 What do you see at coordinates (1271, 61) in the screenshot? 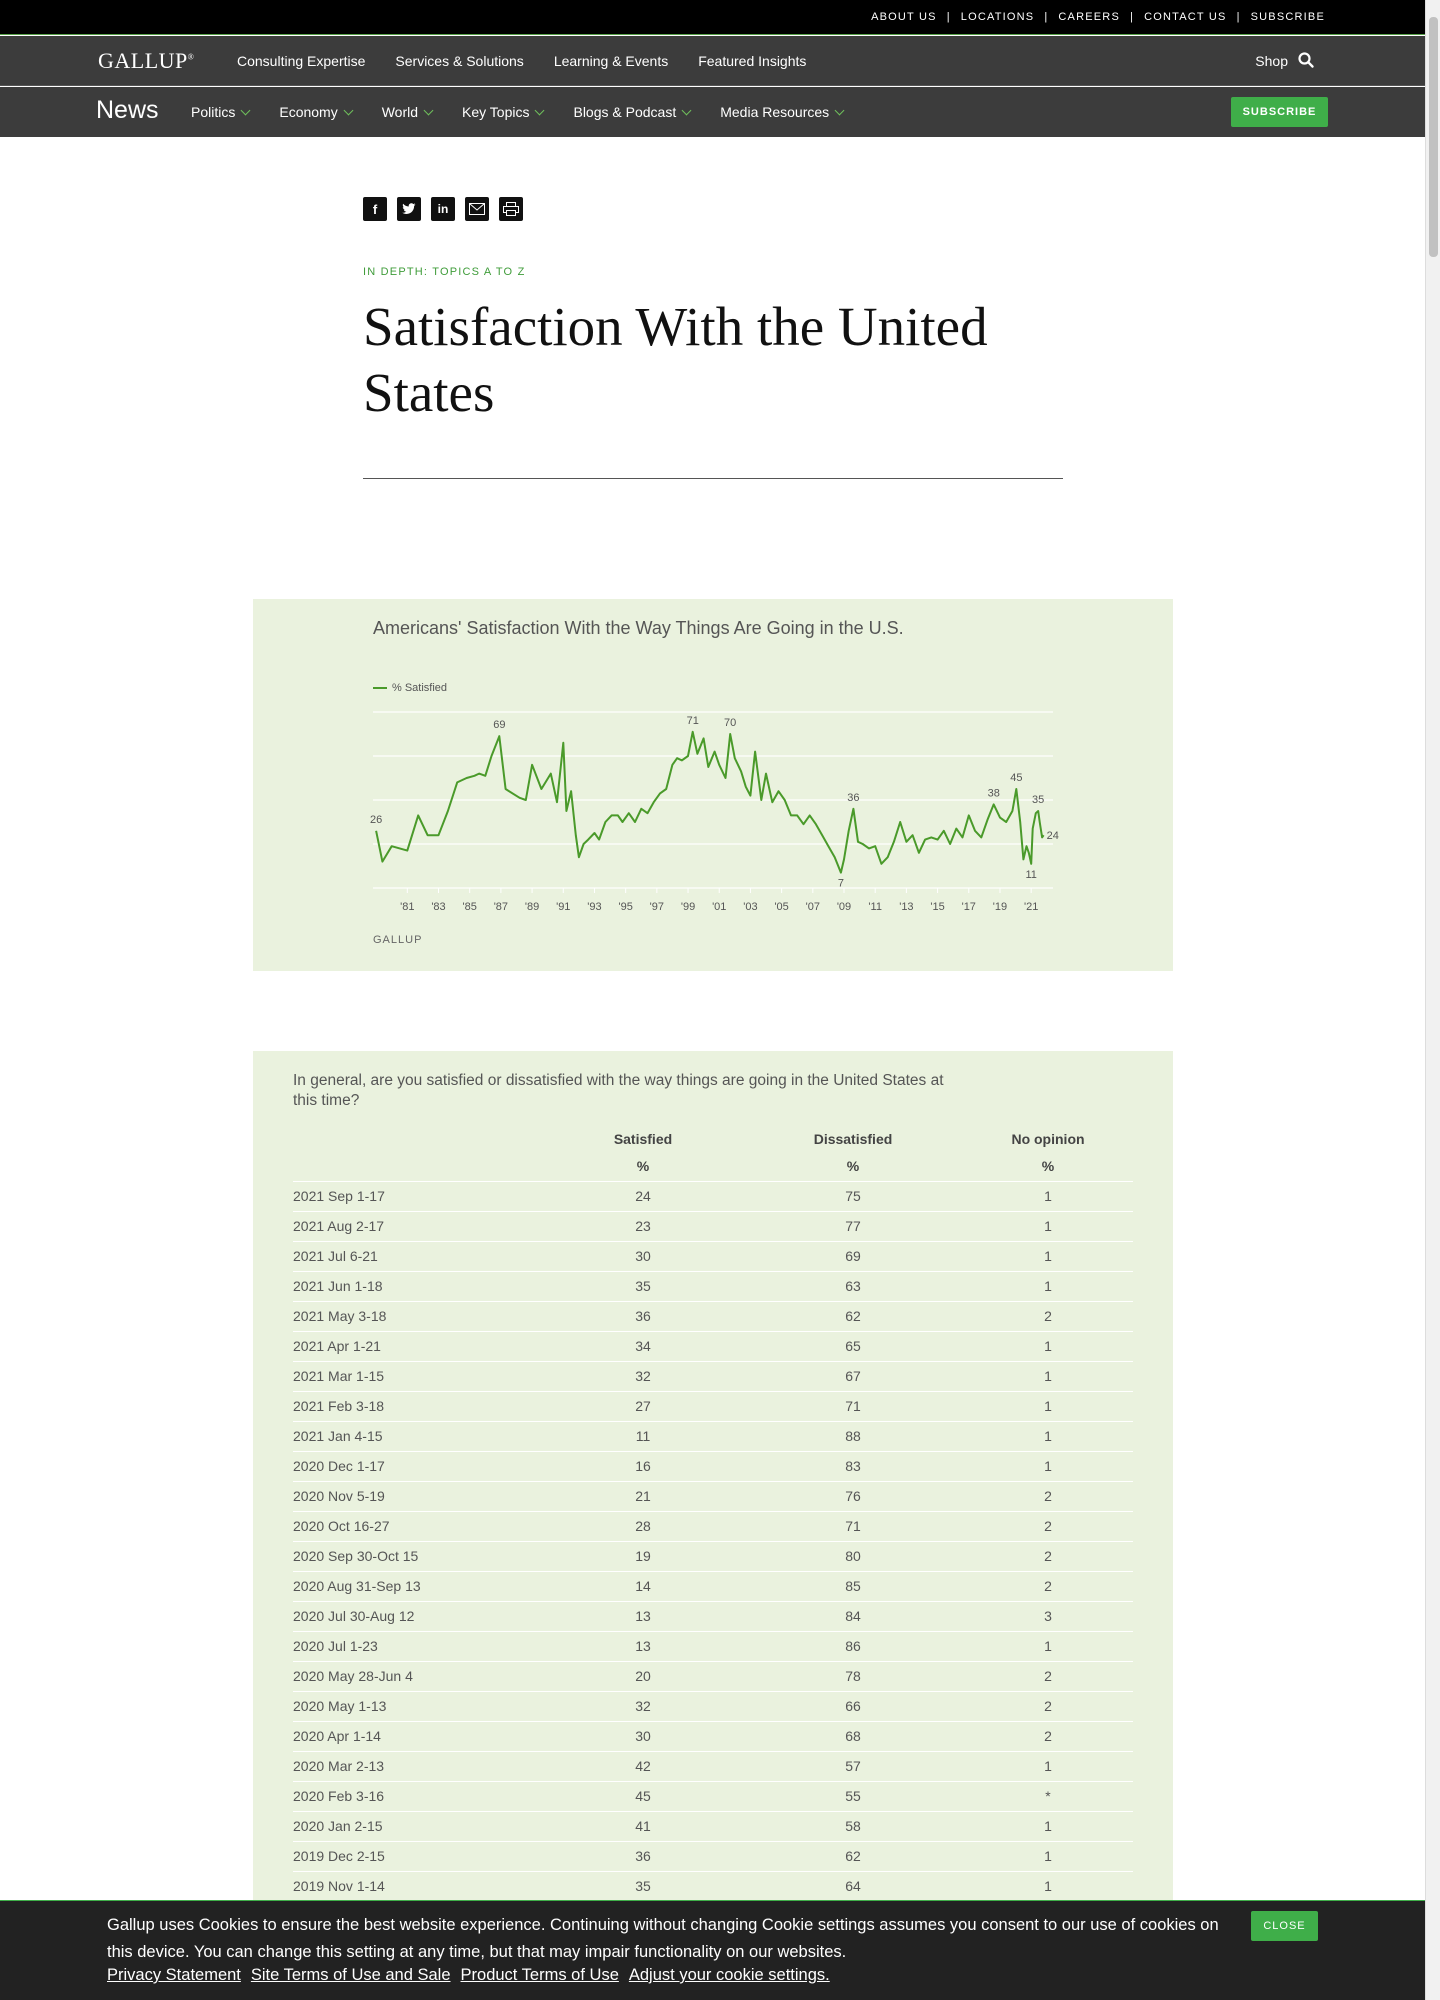
I see `nav-shop: Shop` at bounding box center [1271, 61].